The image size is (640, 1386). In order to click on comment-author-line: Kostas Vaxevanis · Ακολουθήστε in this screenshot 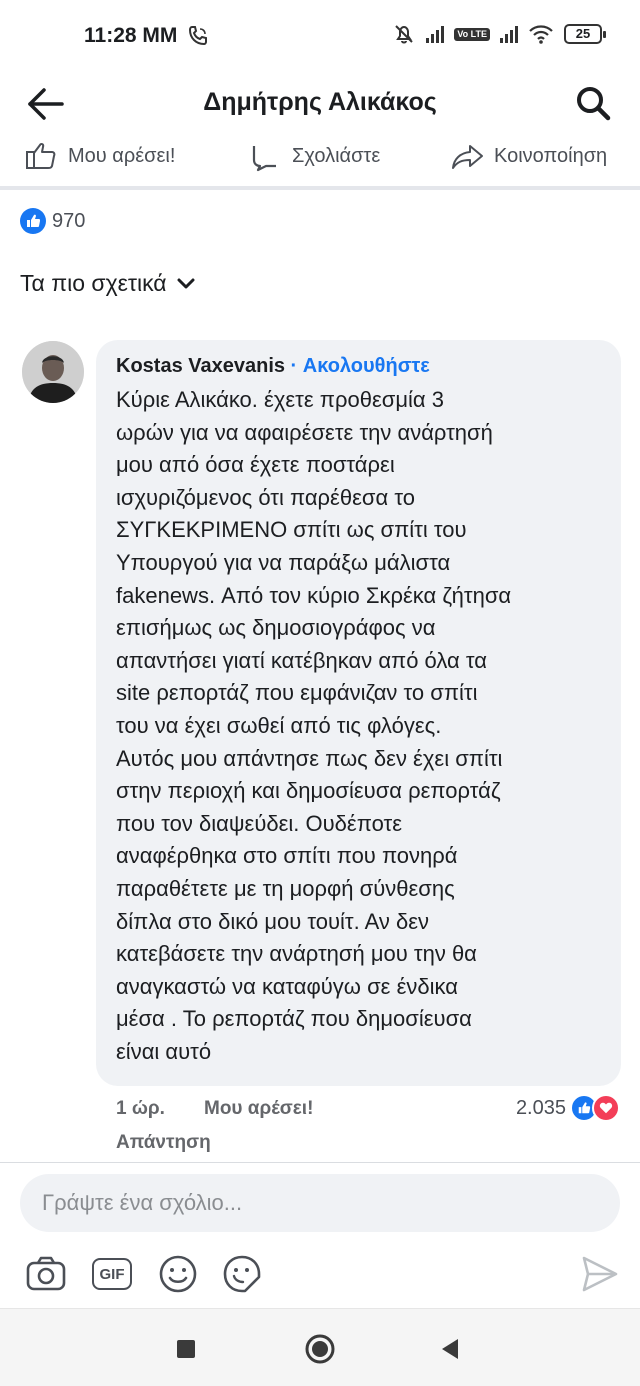, I will do `click(358, 366)`.